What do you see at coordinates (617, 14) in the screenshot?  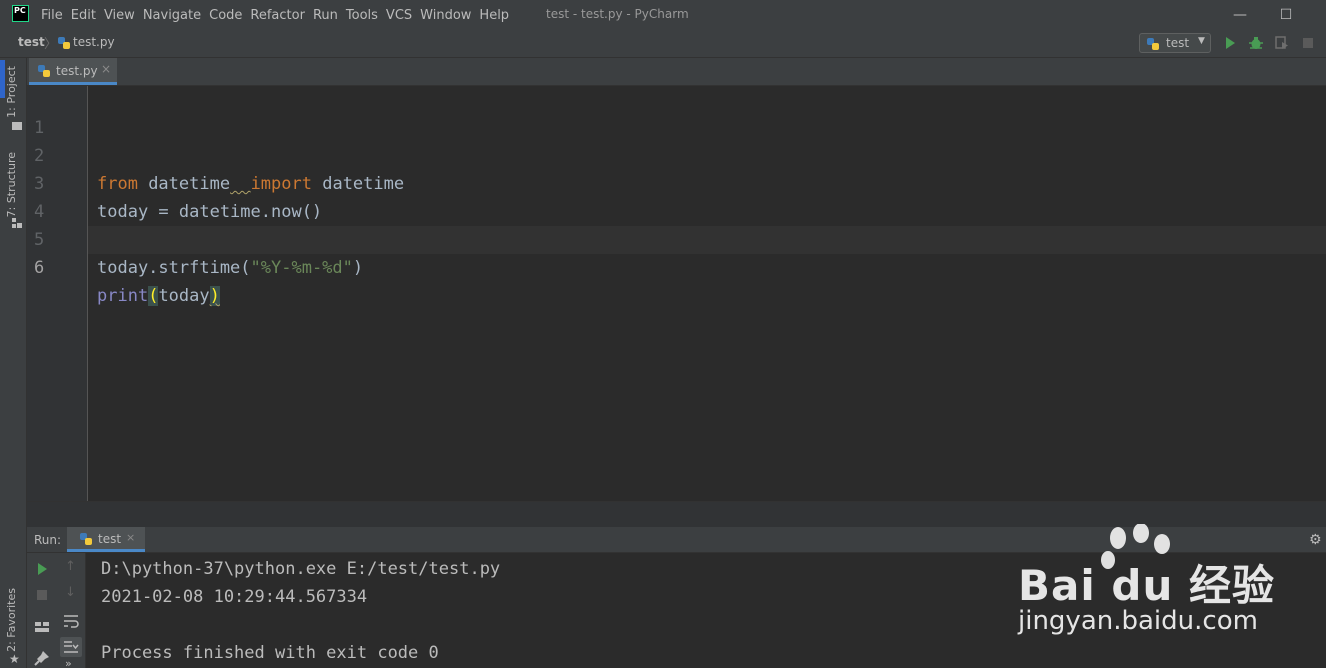 I see `window-title: test - test.py - PyCharm` at bounding box center [617, 14].